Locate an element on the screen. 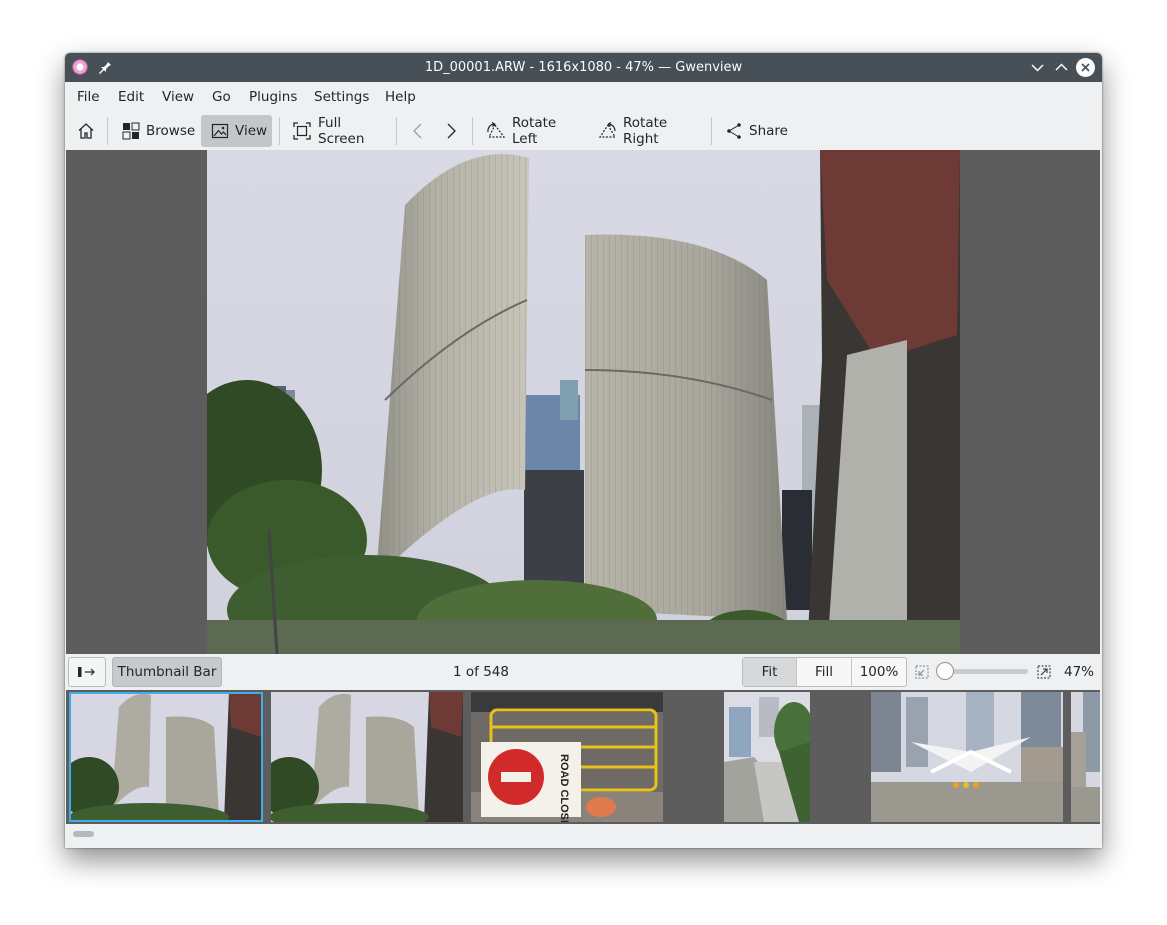 This screenshot has width=1167, height=925. rotate-right-label: Rotate Right is located at coordinates (645, 131).